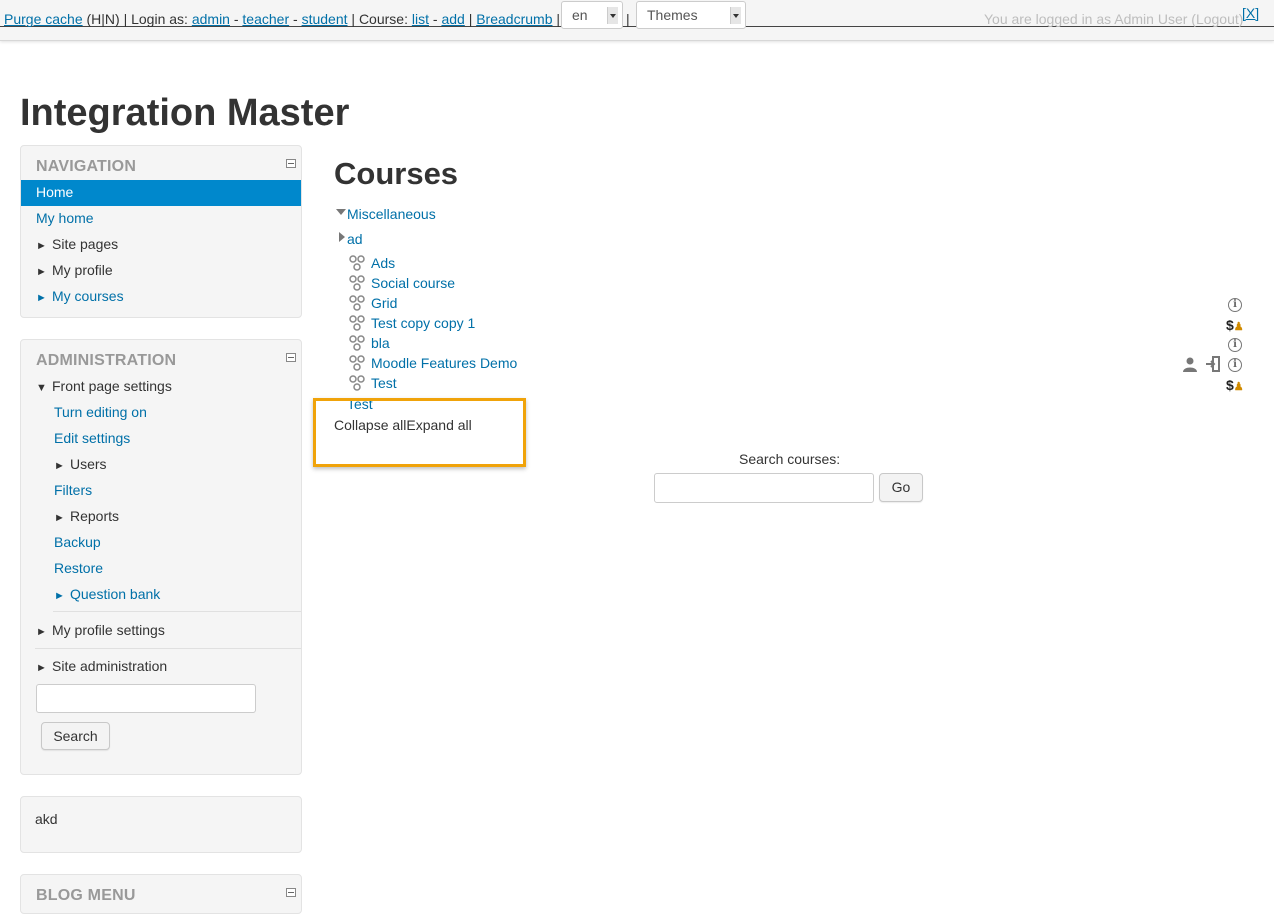 Image resolution: width=1274 pixels, height=914 pixels. Describe the element at coordinates (790, 459) in the screenshot. I see `search-courses-label: Search courses:` at that location.